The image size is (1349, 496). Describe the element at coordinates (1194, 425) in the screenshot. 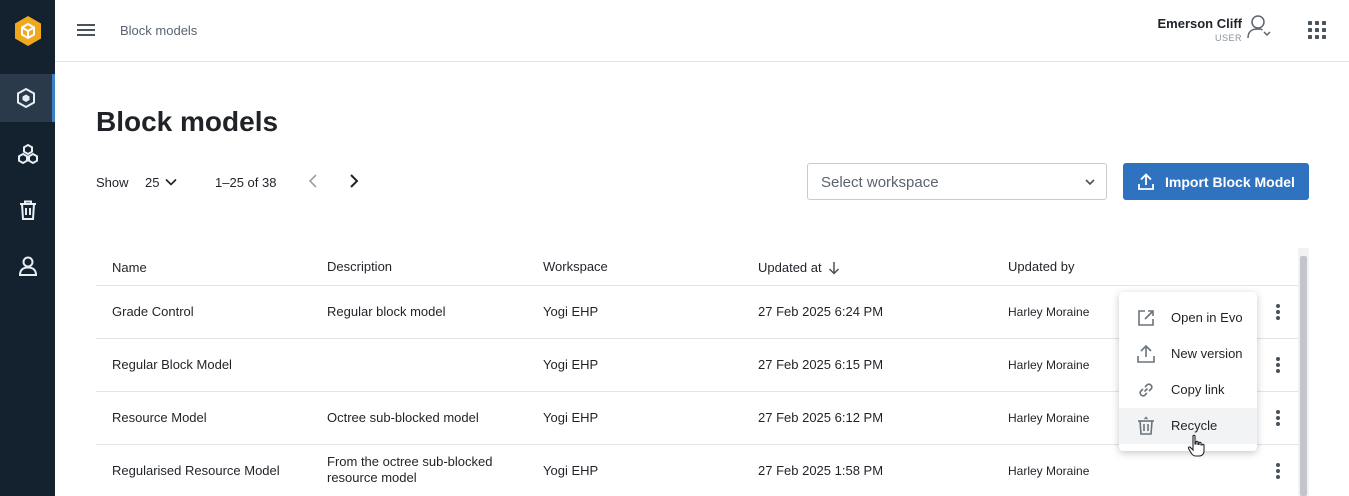

I see `menu-item-label: Recycle` at that location.